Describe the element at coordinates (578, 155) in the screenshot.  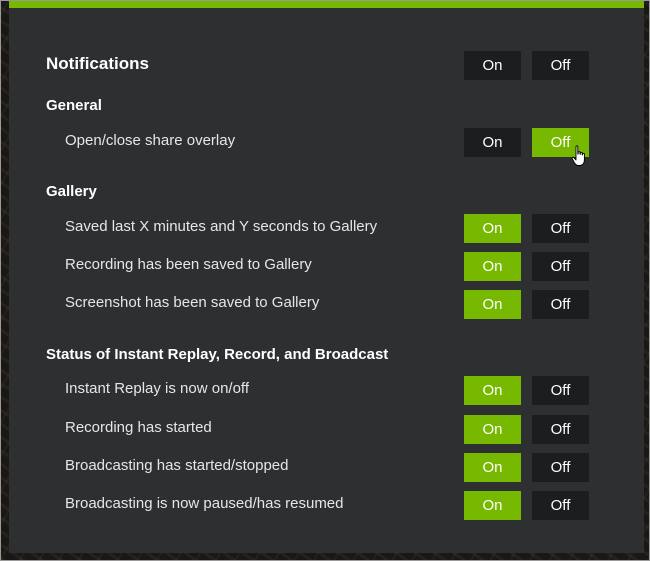
I see `hand-pointer-icon` at that location.